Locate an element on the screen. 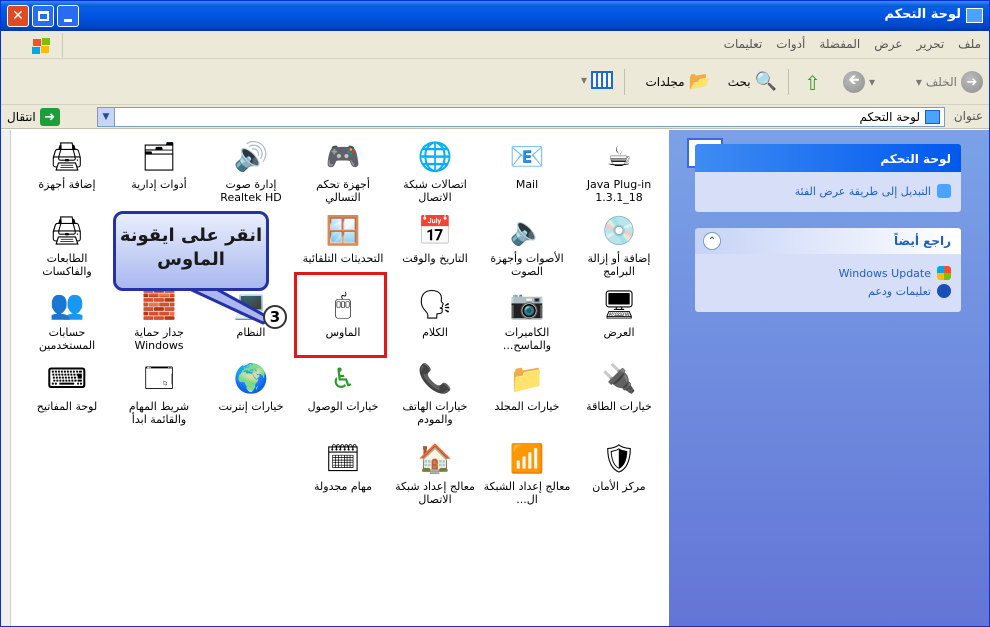 Image resolution: width=990 pixels, height=627 pixels. switch-category-view-link: التبديل إلى طريقة عرض الفئة is located at coordinates (828, 191).